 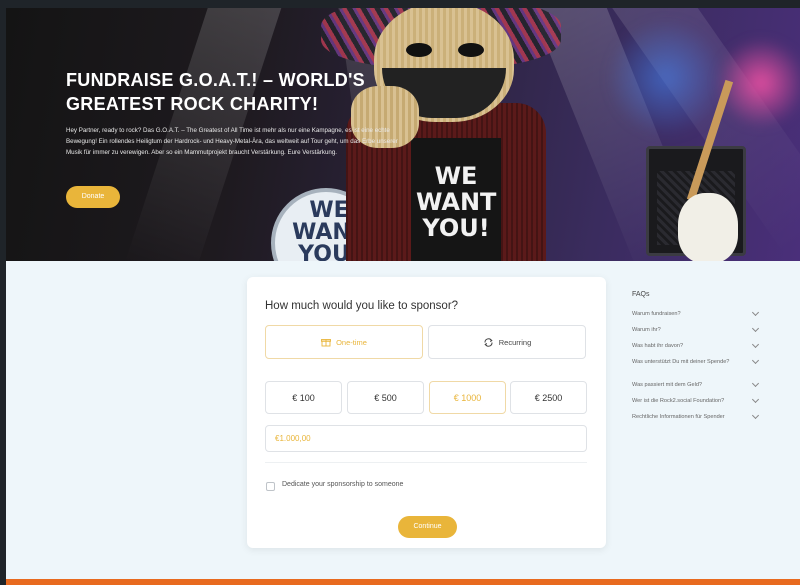 I want to click on faq-item: Warum fundraisen?, so click(x=696, y=313).